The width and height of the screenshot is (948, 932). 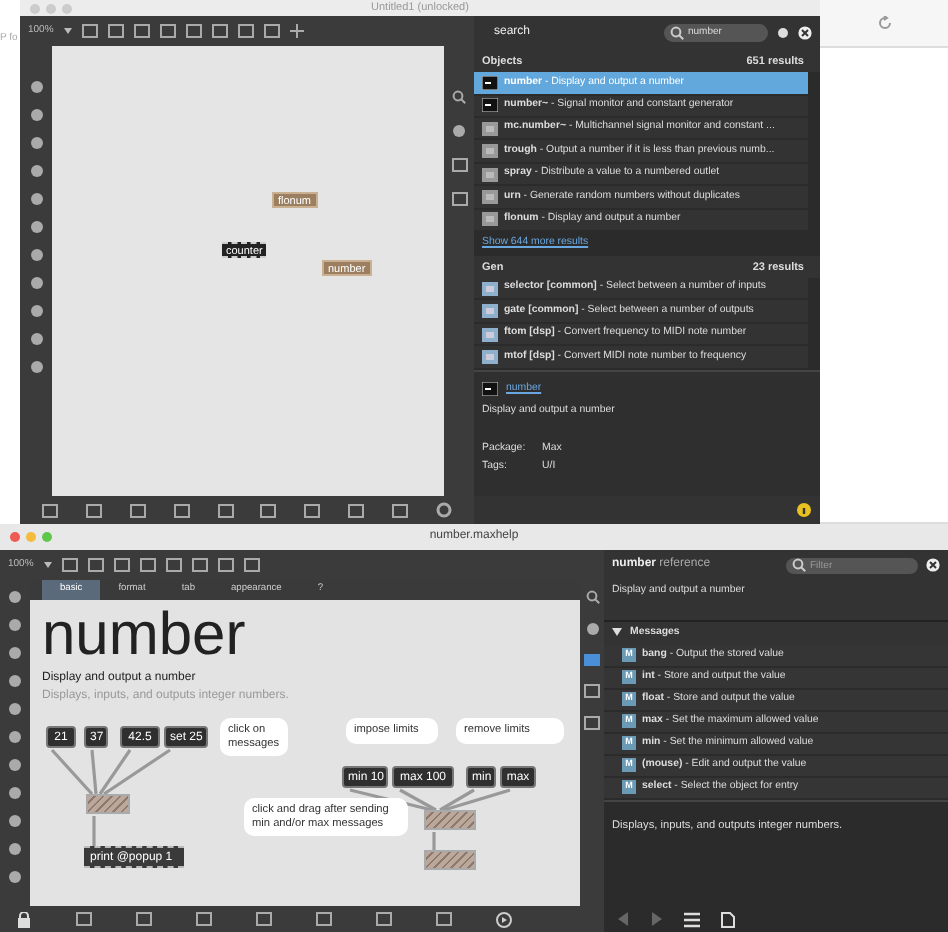 I want to click on plus-icon, so click(x=296, y=31).